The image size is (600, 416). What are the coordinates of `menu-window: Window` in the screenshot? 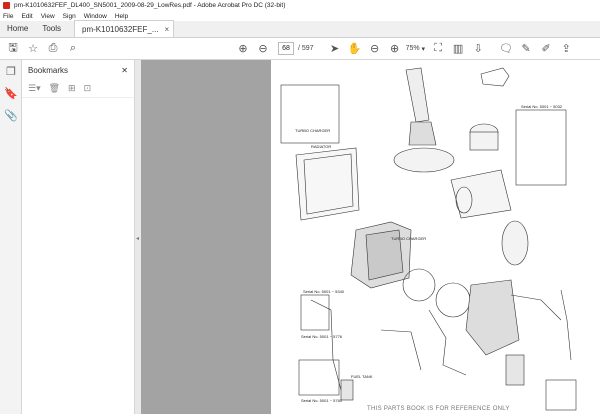 It's located at (95, 16).